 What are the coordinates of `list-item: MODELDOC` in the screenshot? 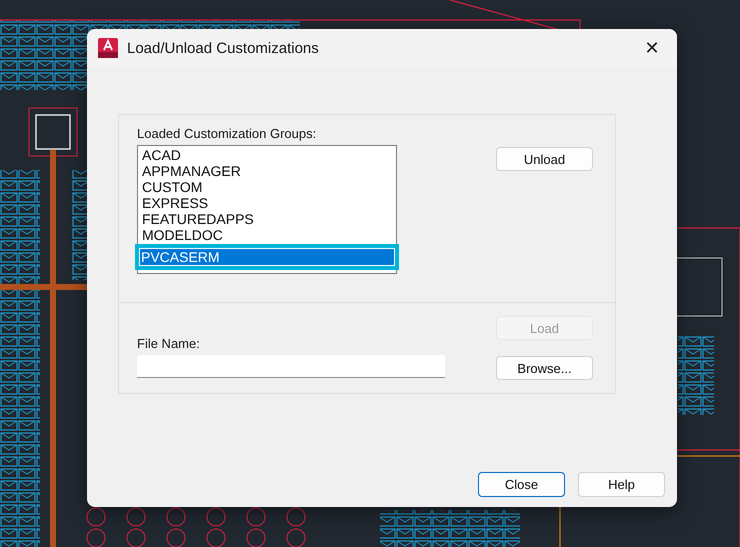 It's located at (268, 235).